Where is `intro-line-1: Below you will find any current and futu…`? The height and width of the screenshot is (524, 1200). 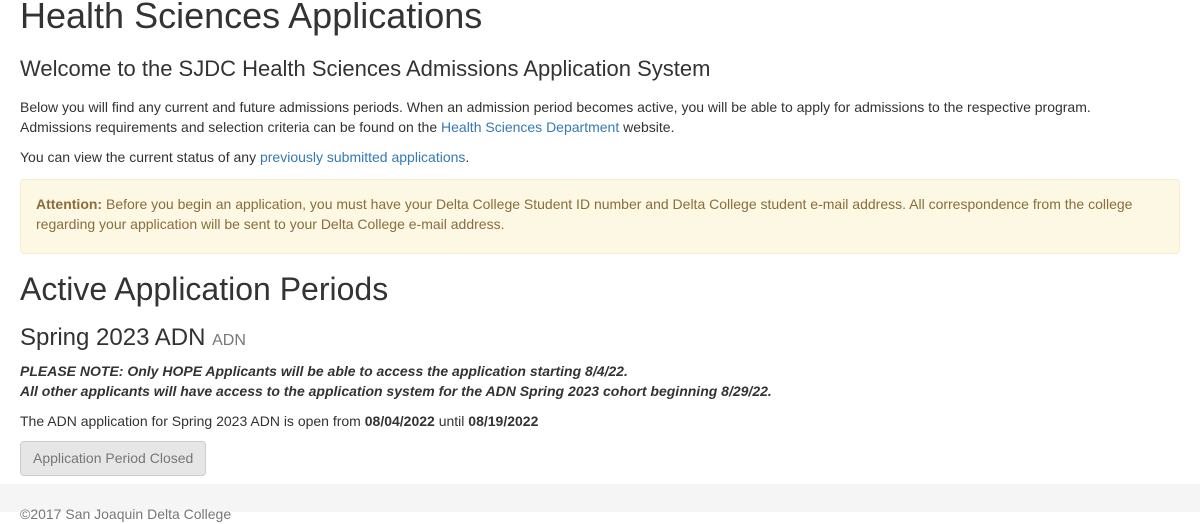 intro-line-1: Below you will find any current and futu… is located at coordinates (555, 106).